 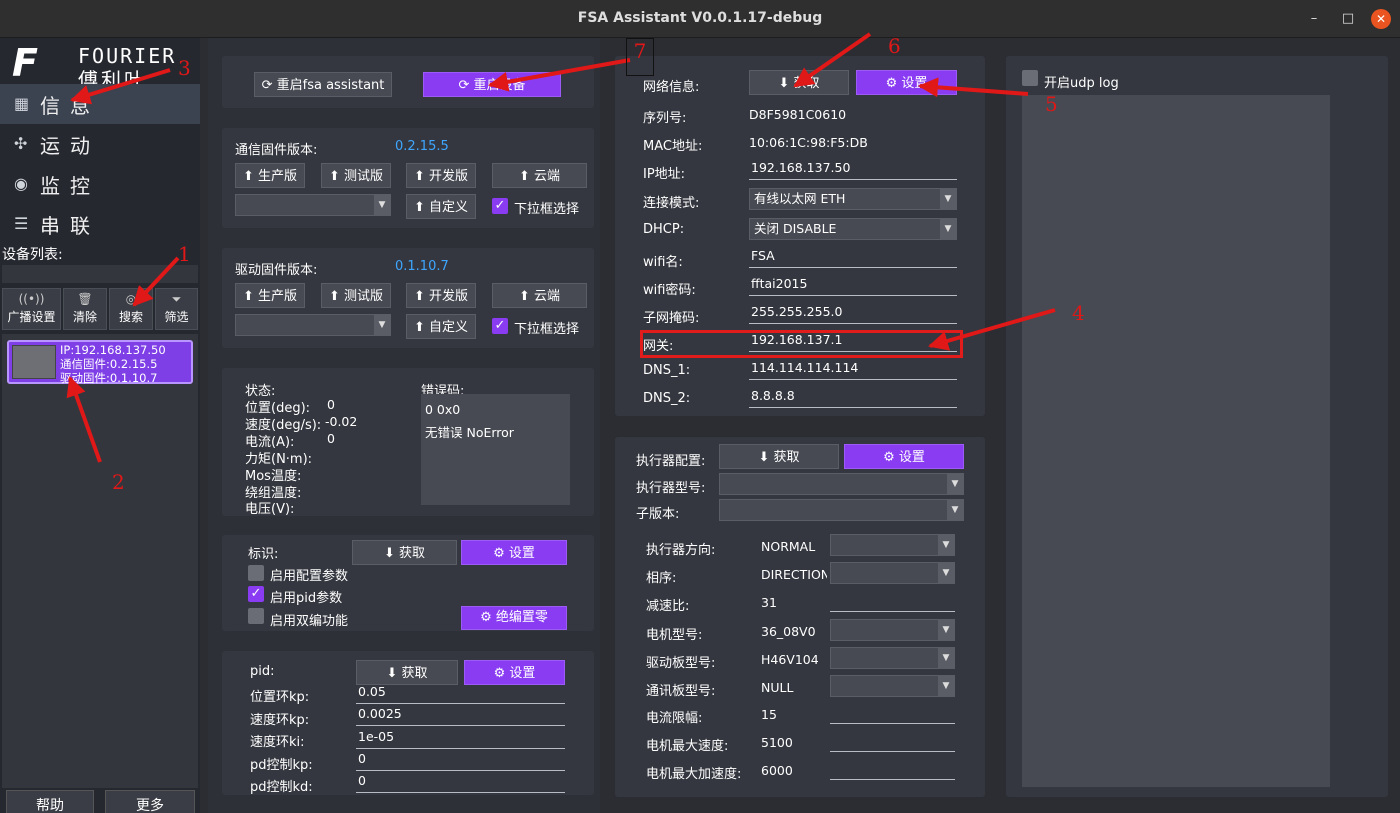 What do you see at coordinates (668, 606) in the screenshot?
I see `gear-ratio-label: 减速比:` at bounding box center [668, 606].